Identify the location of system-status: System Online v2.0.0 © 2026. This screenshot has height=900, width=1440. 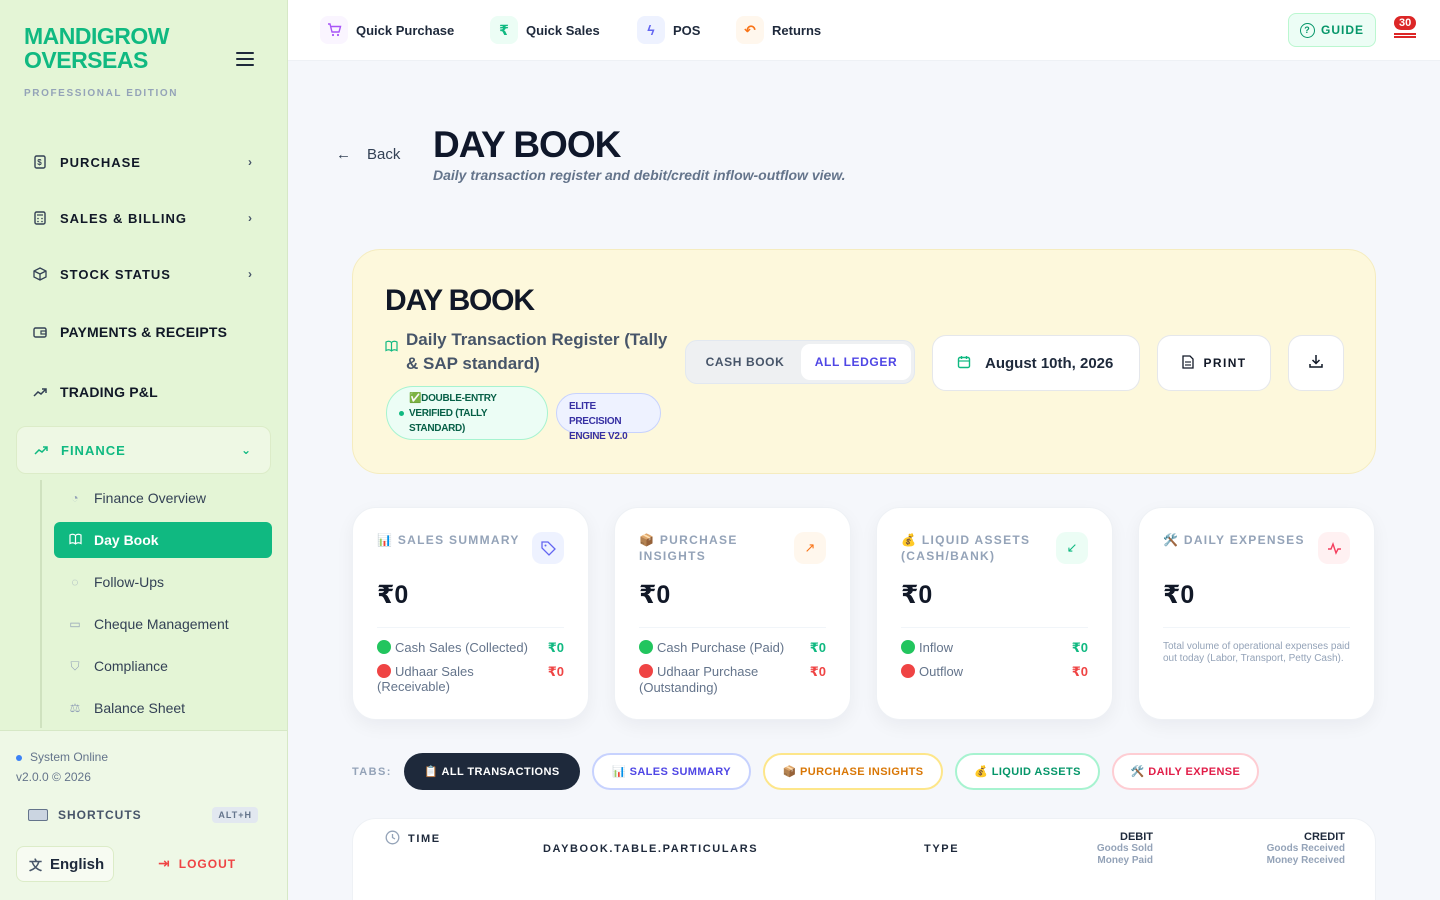
(62, 767).